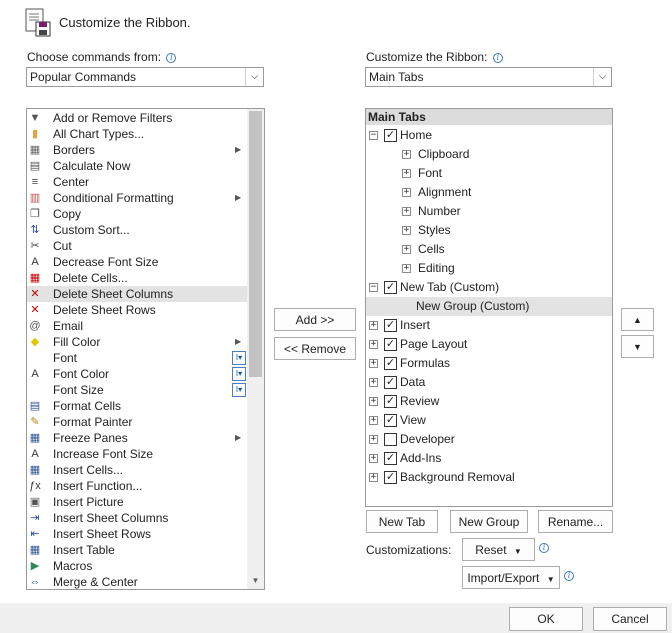 This screenshot has width=672, height=633. What do you see at coordinates (137, 502) in the screenshot?
I see `command-item: ▣ Insert Picture` at bounding box center [137, 502].